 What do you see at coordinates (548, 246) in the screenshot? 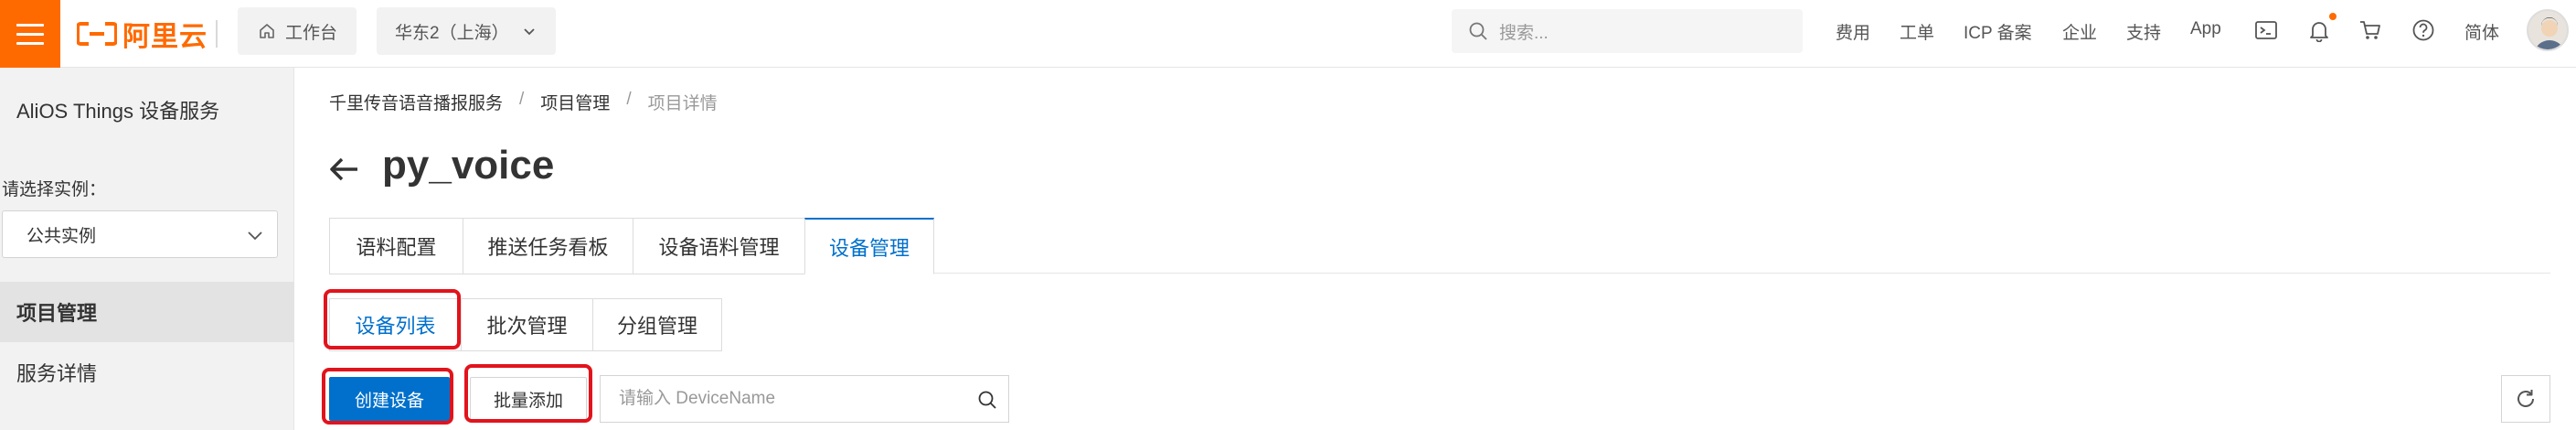
I see `tab-push-task-board: 推送任务看板` at bounding box center [548, 246].